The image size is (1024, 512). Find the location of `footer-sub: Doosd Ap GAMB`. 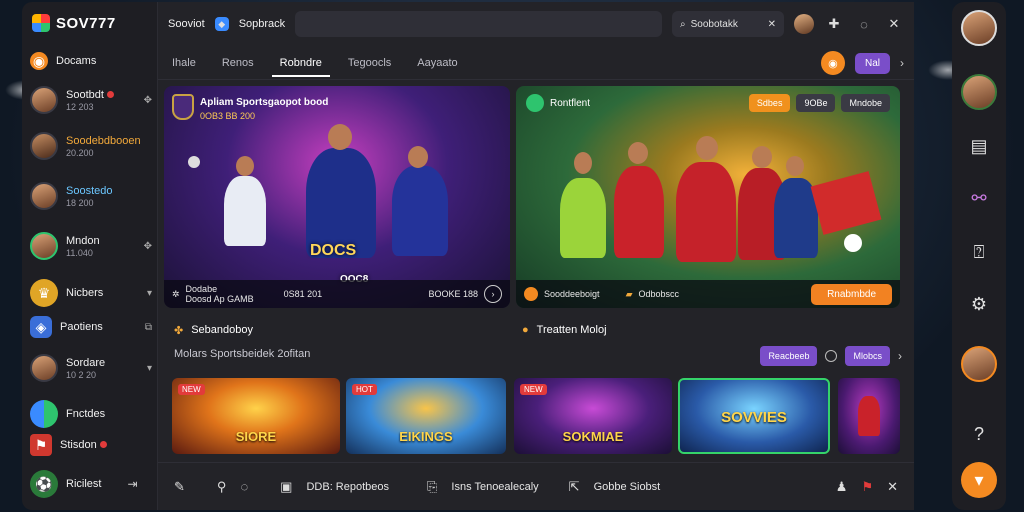

footer-sub: Doosd Ap GAMB is located at coordinates (219, 299).